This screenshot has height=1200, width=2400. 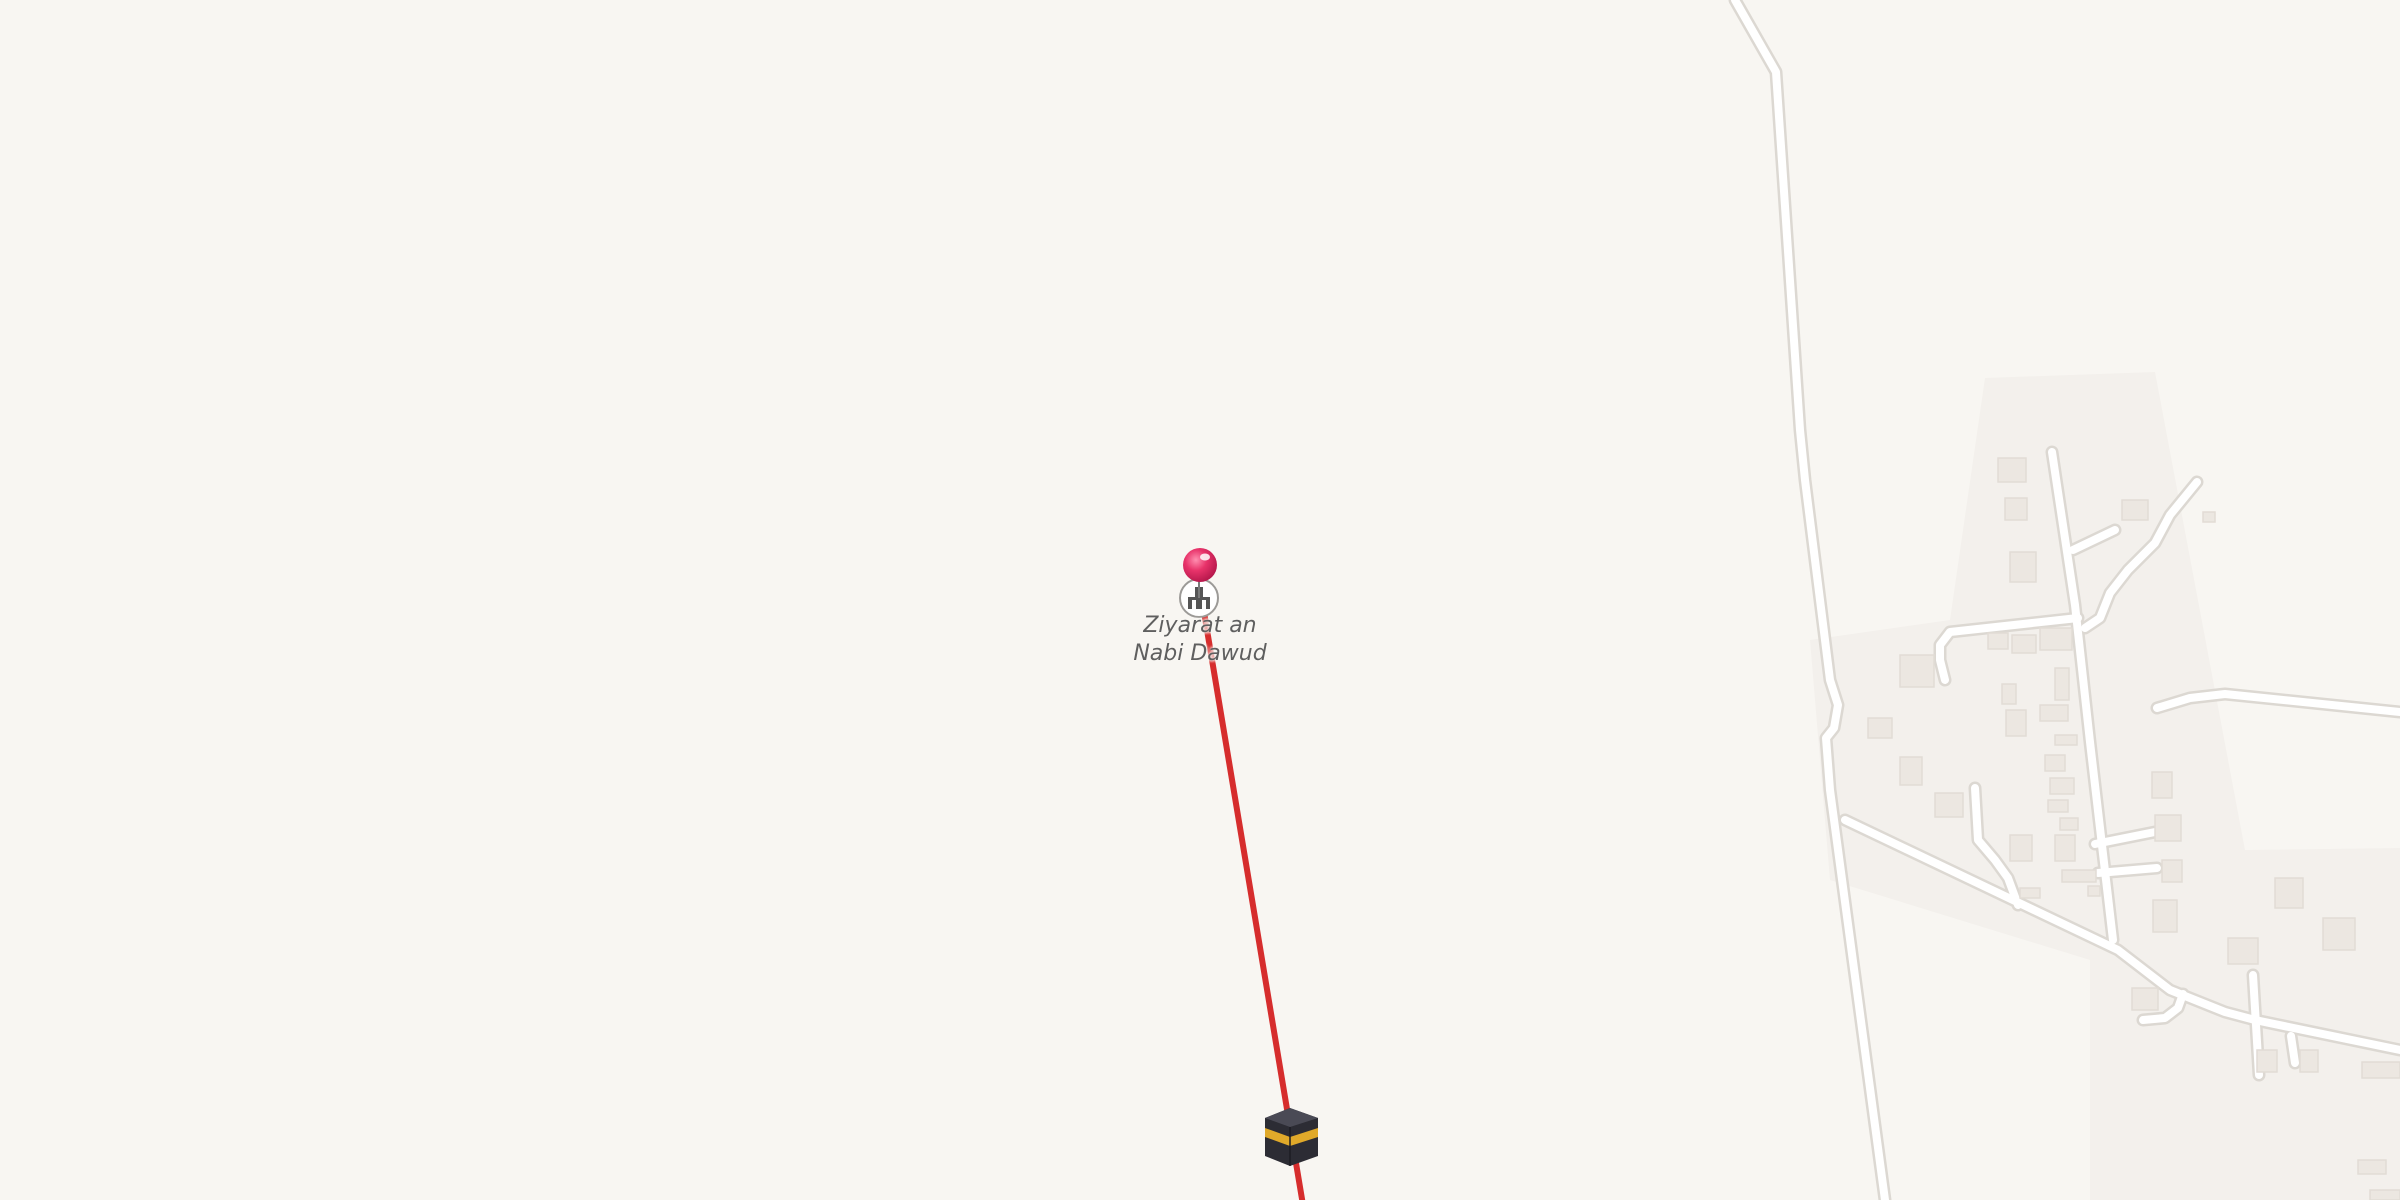 I want to click on kaaba-icon, so click(x=1291, y=1137).